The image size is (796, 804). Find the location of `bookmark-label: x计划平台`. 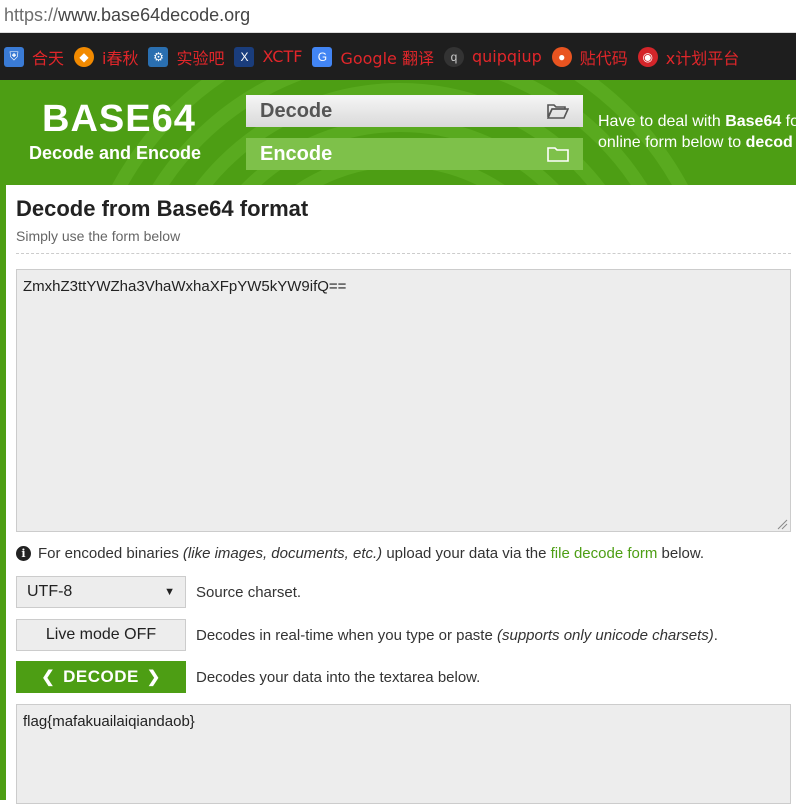

bookmark-label: x计划平台 is located at coordinates (702, 58).